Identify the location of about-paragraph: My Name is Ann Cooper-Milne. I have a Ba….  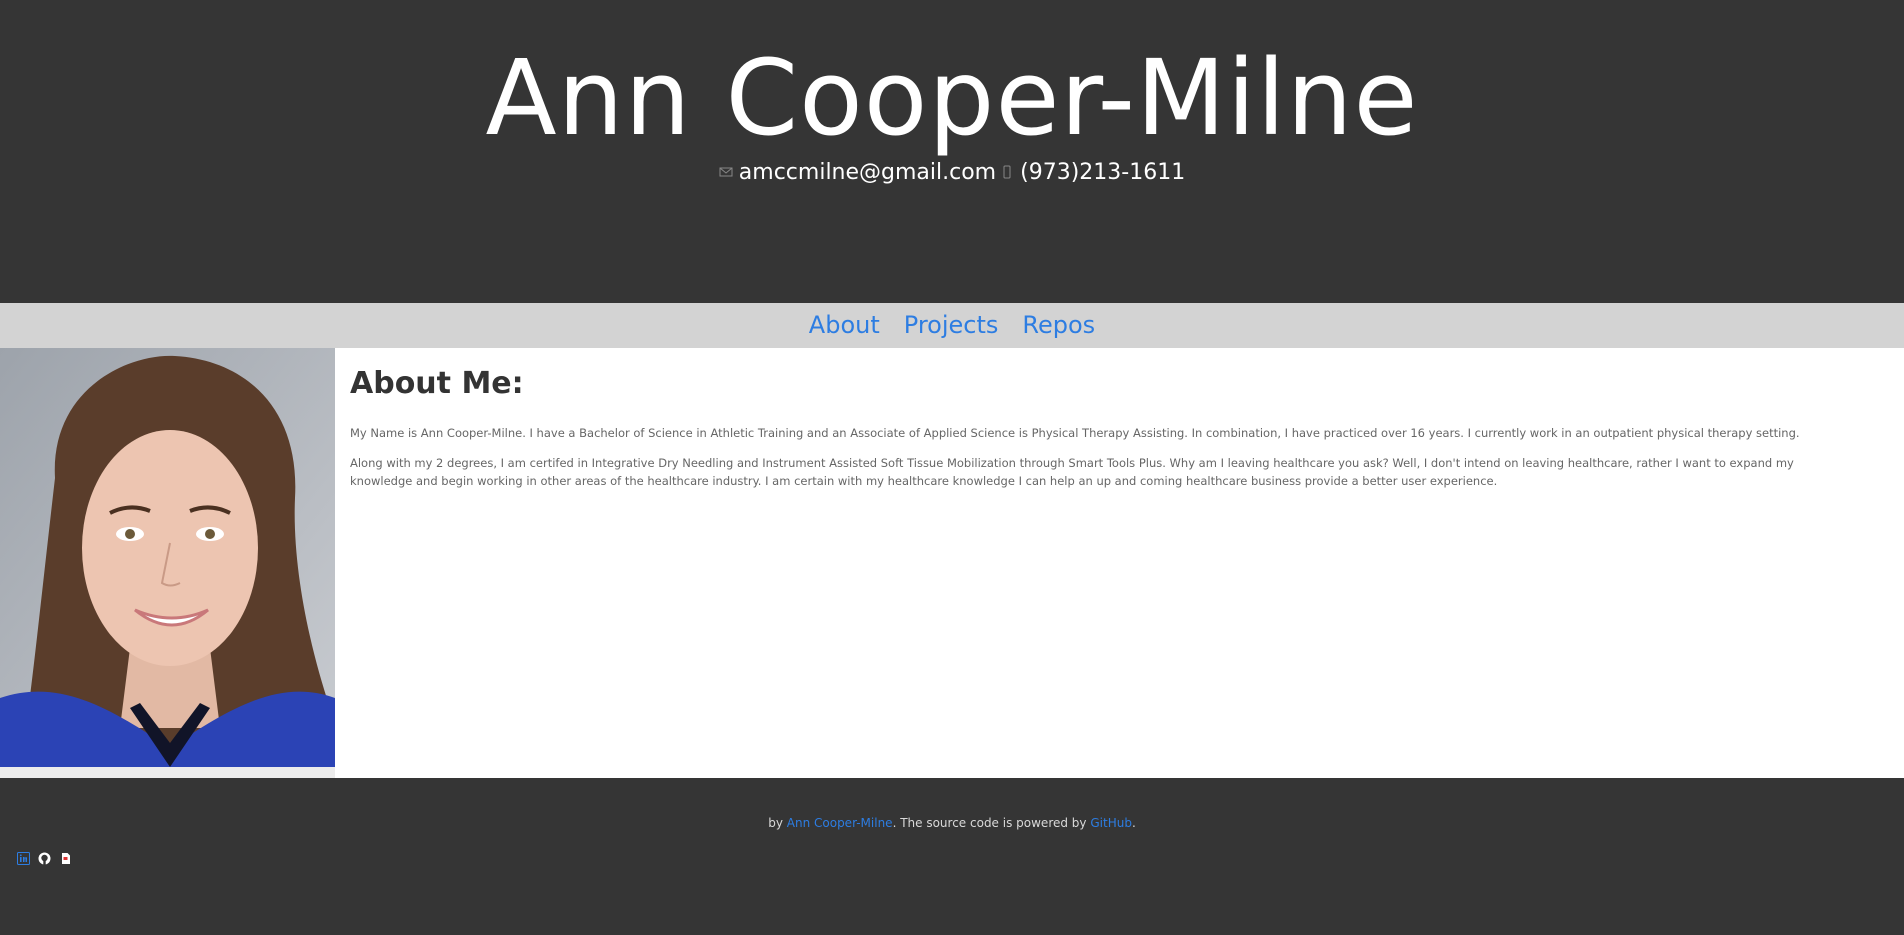
(1075, 433).